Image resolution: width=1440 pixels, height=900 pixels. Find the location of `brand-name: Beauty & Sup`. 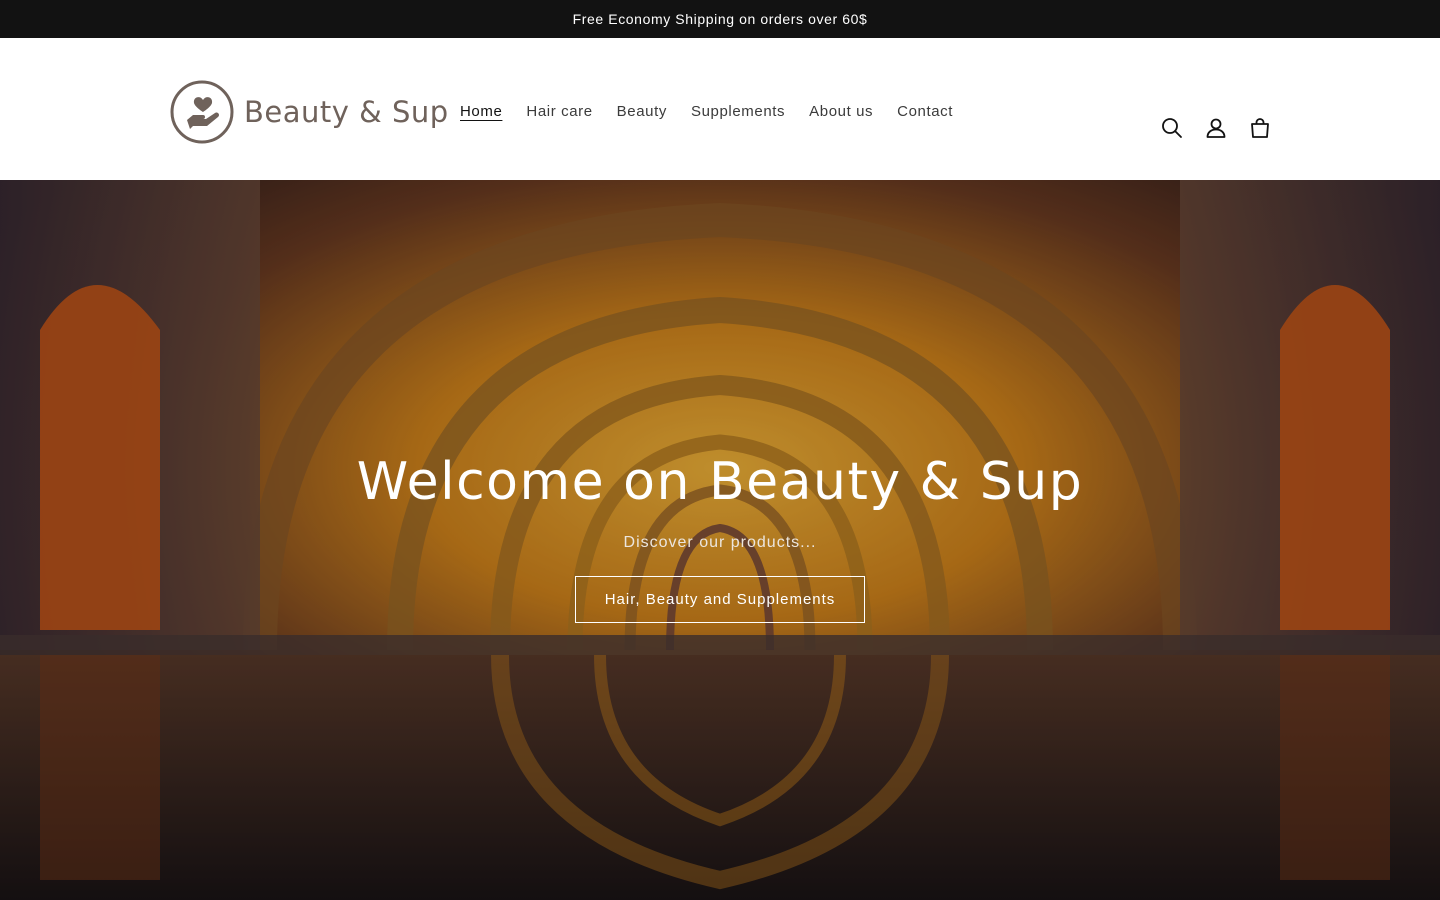

brand-name: Beauty & Sup is located at coordinates (346, 112).